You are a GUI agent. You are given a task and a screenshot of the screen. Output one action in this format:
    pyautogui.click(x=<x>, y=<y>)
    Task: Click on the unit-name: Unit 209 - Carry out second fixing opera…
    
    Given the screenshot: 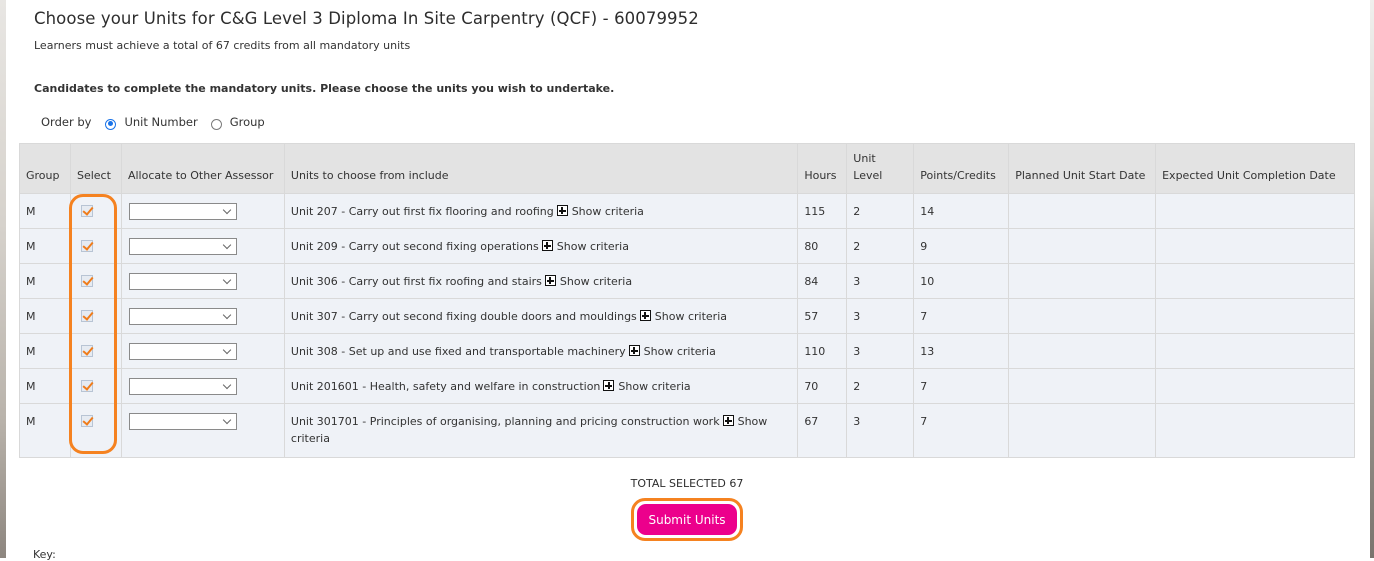 What is the action you would take?
    pyautogui.click(x=414, y=246)
    